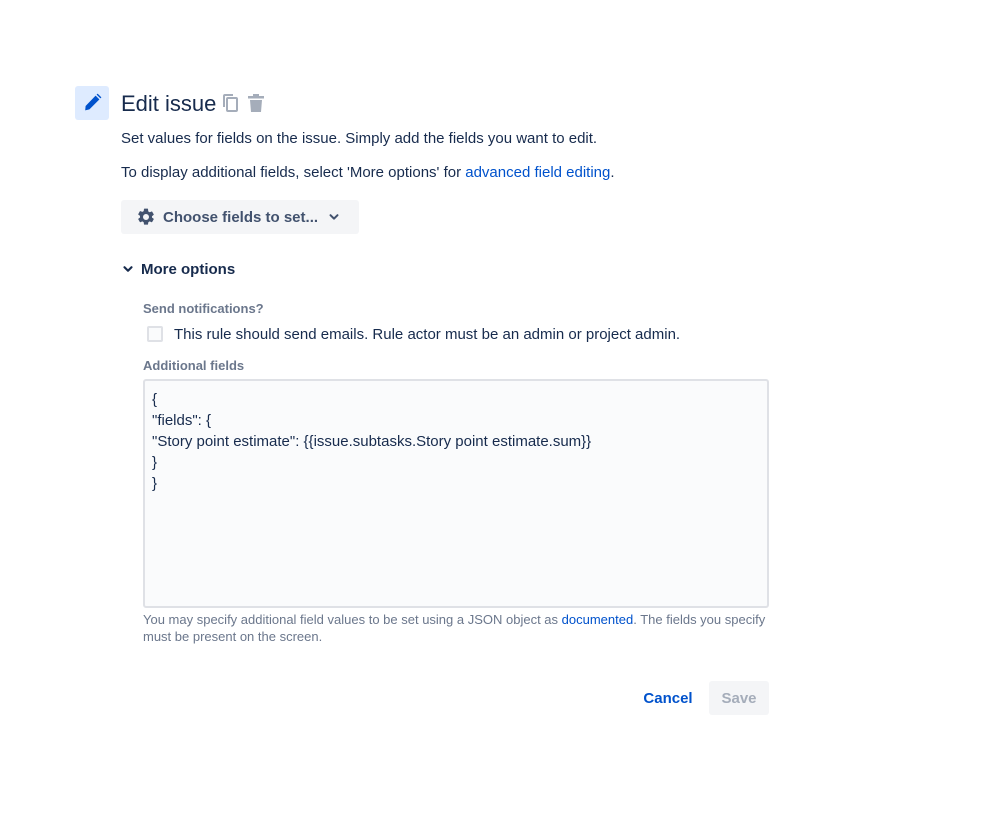 This screenshot has width=999, height=820. Describe the element at coordinates (612, 172) in the screenshot. I see `description-line-2-suffix: .` at that location.